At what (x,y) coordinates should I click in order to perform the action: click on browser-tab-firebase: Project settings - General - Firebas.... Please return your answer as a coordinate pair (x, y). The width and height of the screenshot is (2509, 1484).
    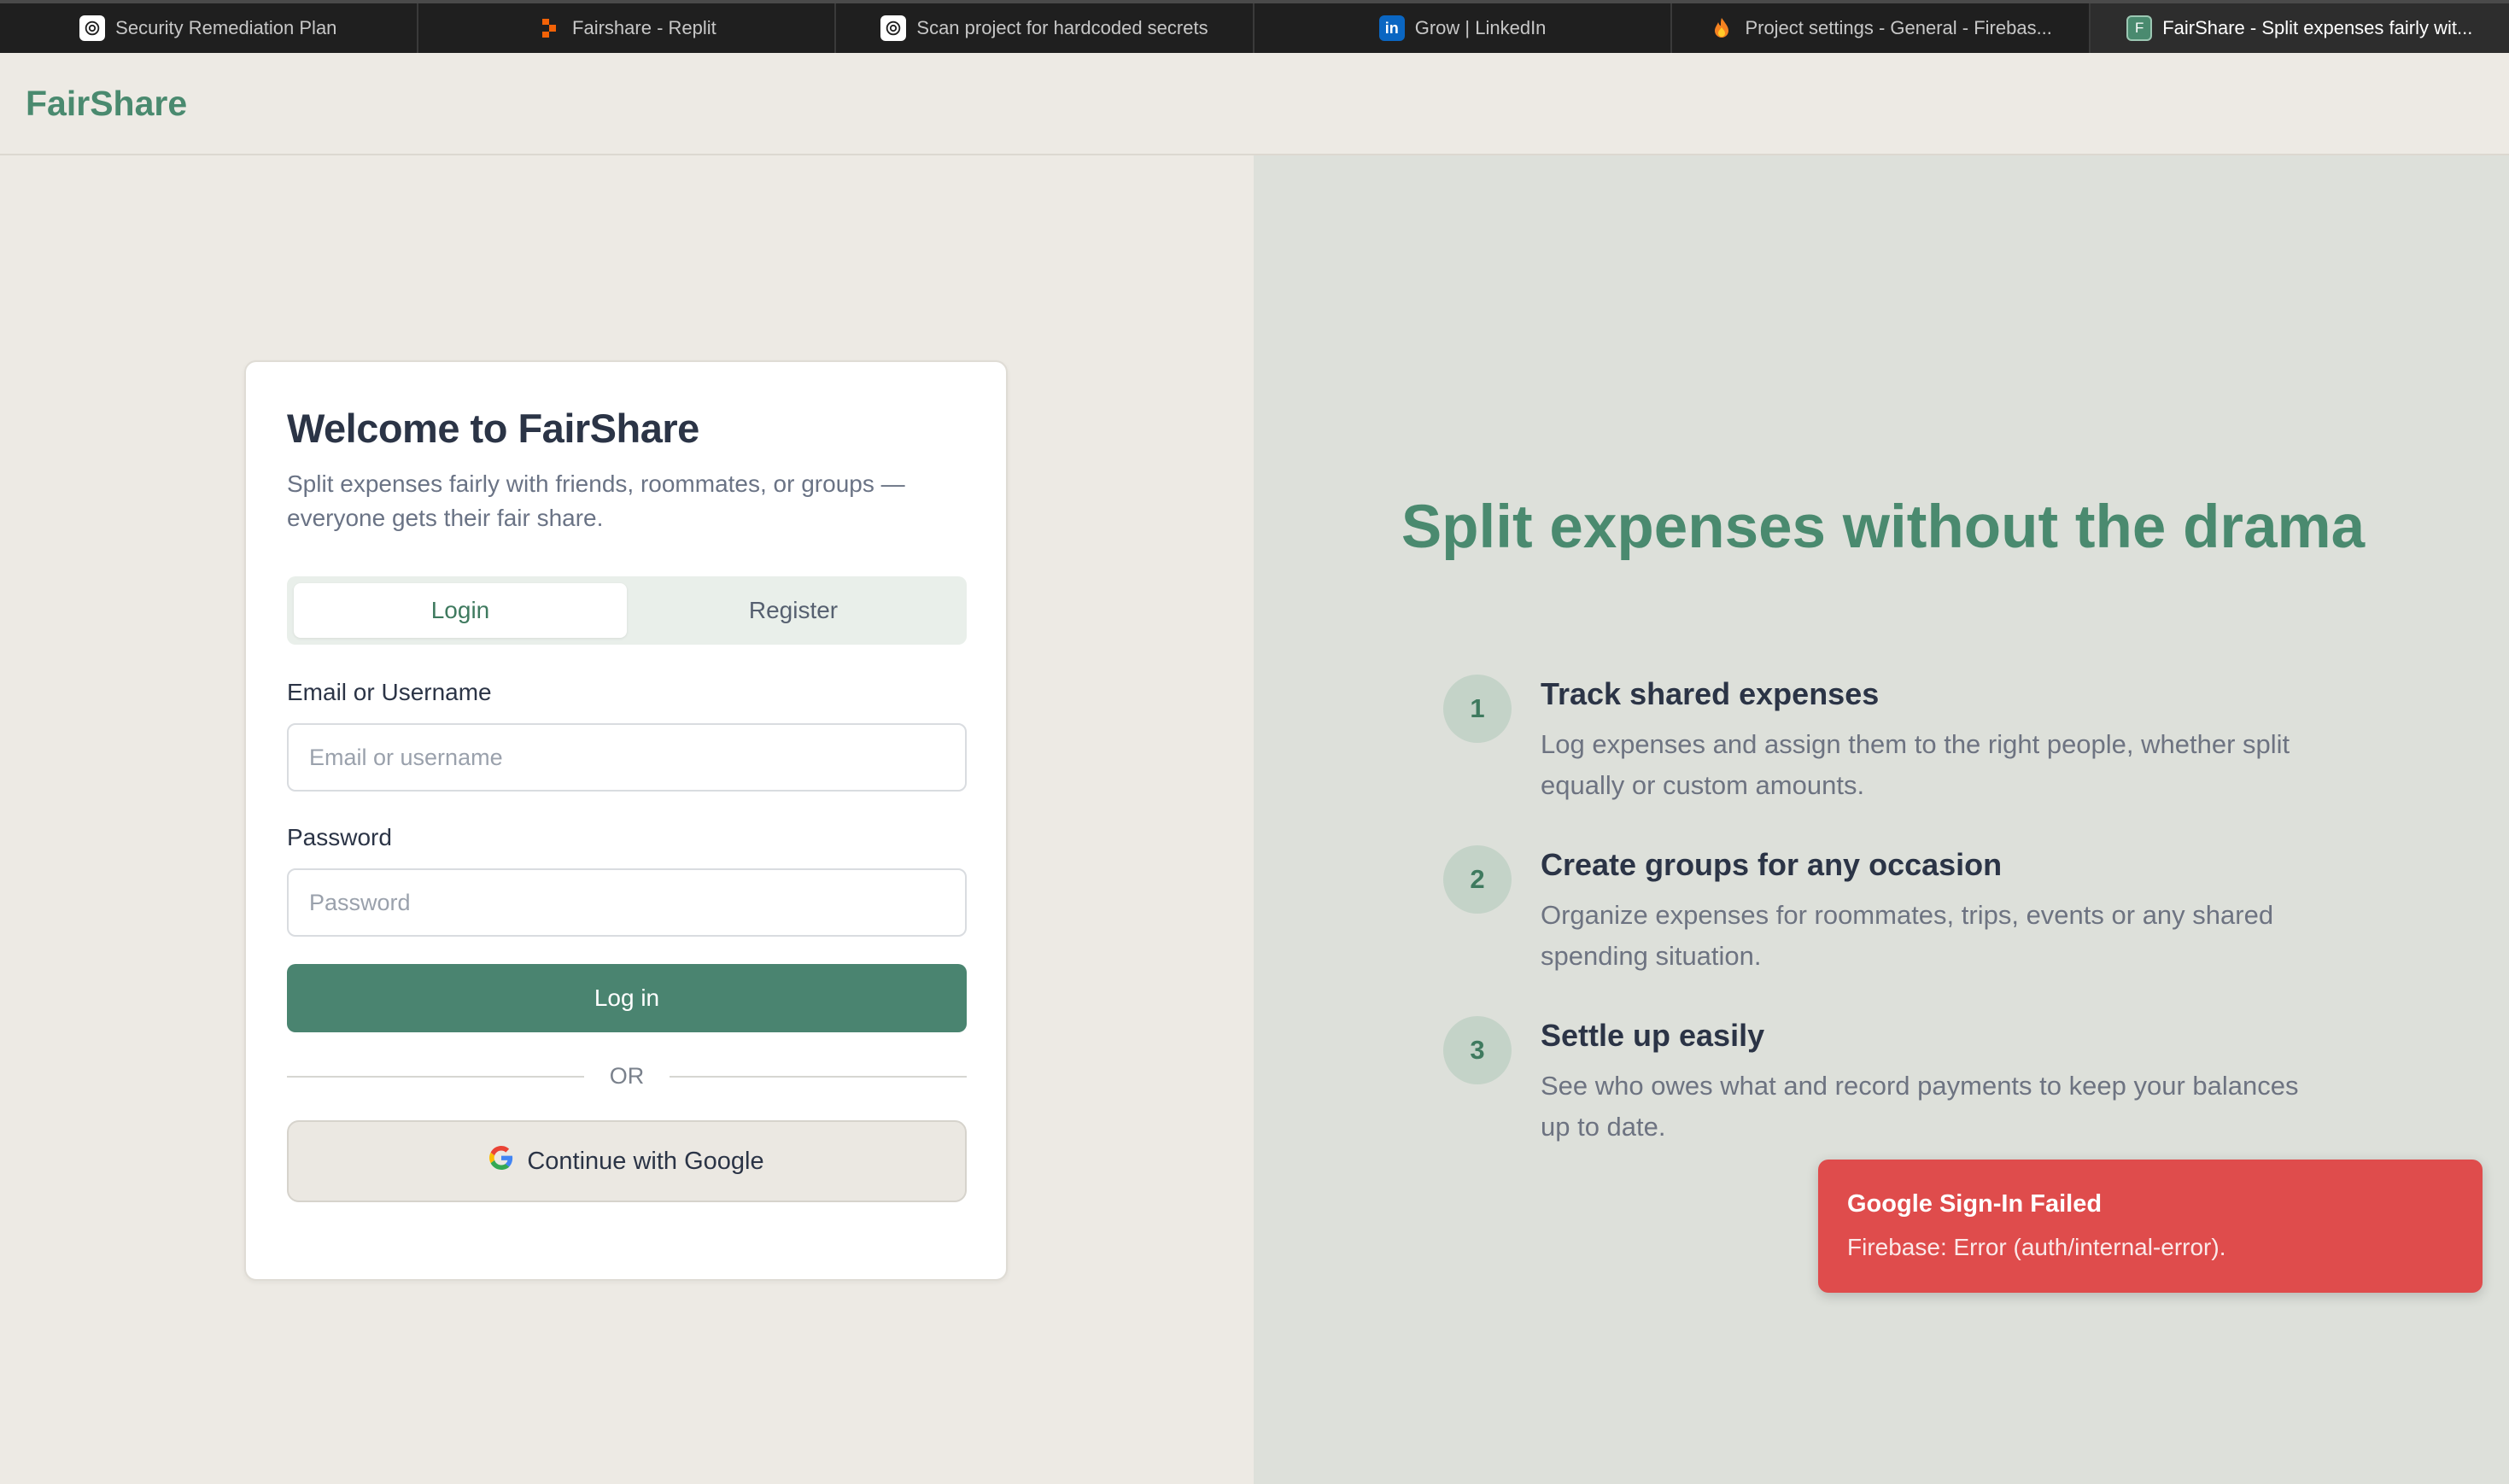
    Looking at the image, I should click on (1881, 28).